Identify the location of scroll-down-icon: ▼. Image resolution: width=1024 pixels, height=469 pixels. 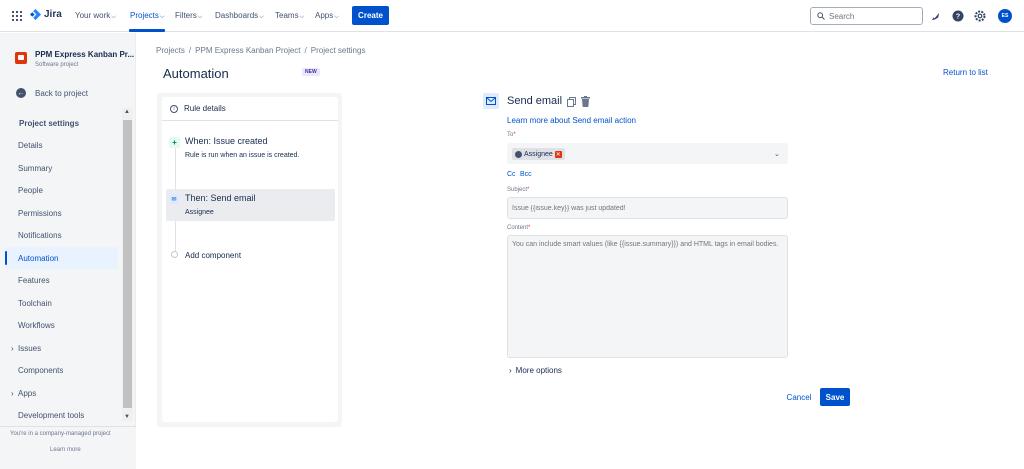
(127, 417).